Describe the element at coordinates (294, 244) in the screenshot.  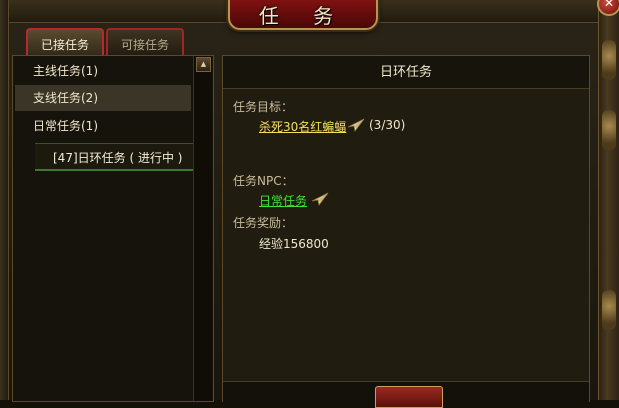
I see `quest-reward-value: 经验156800` at that location.